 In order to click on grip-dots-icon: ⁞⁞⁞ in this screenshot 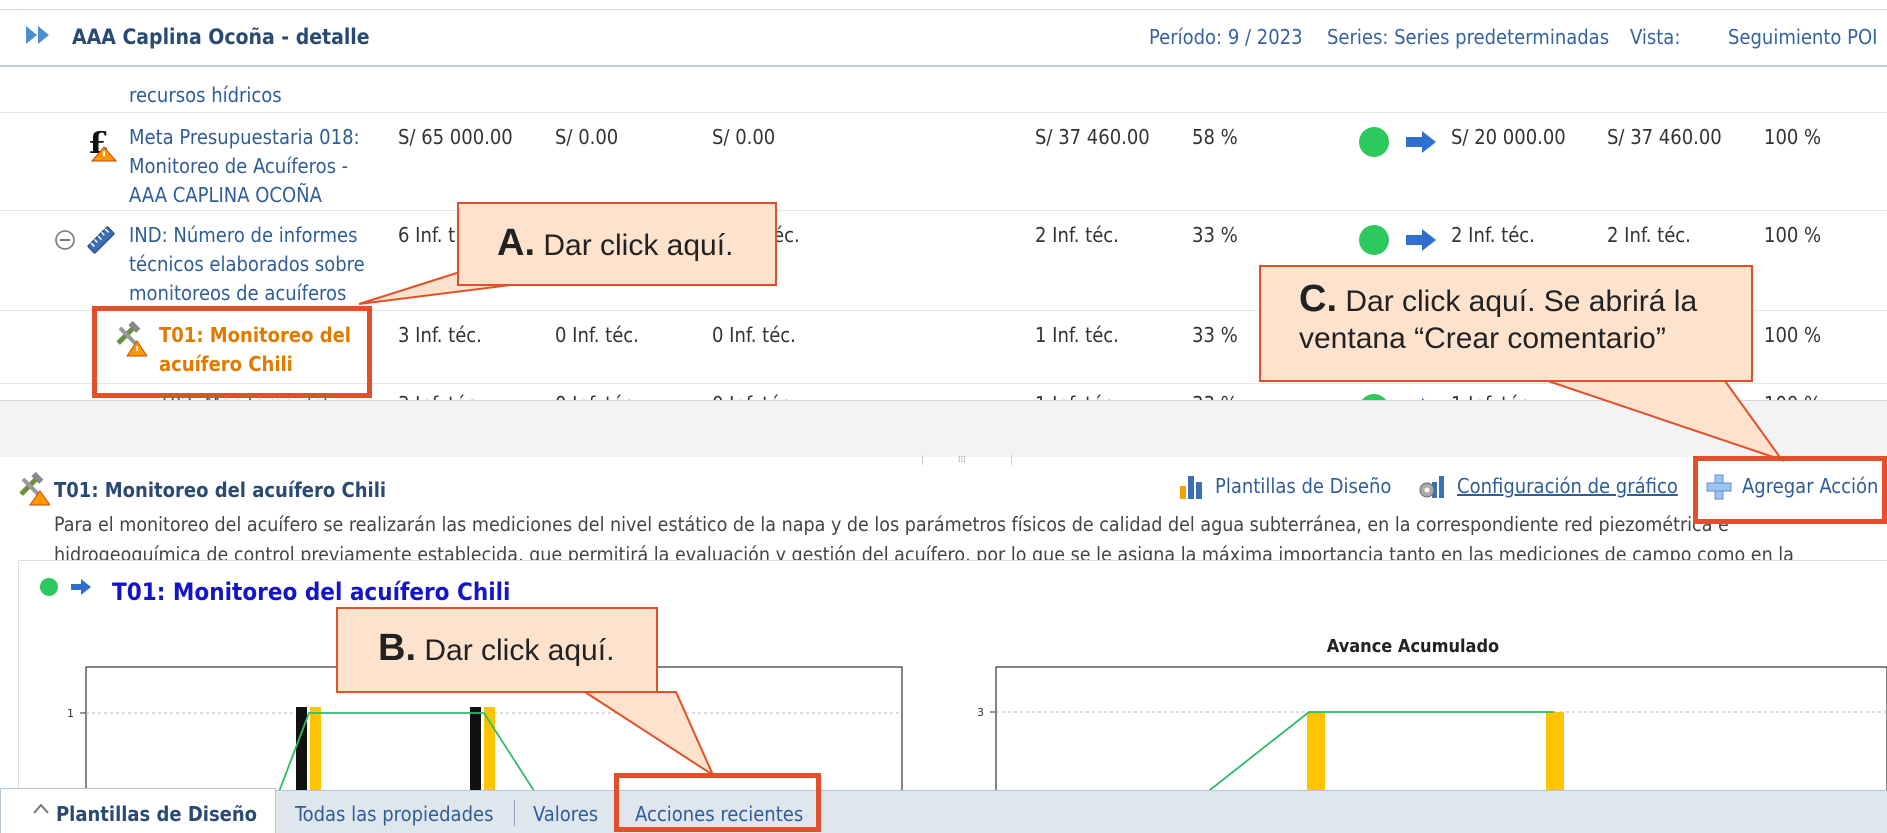, I will do `click(962, 460)`.